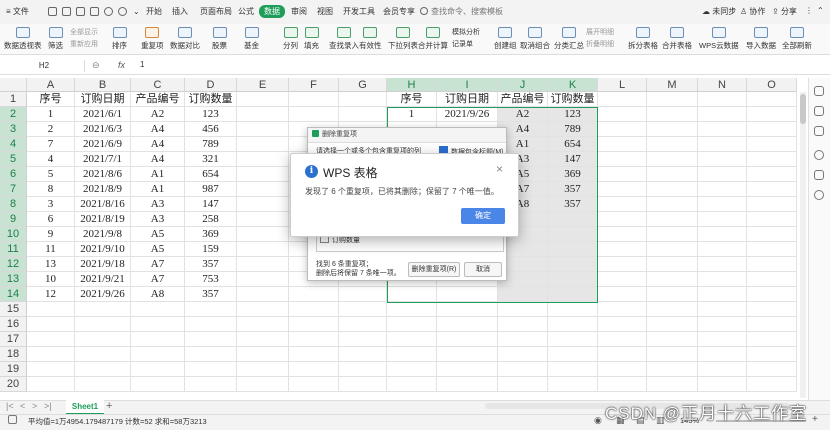 Image resolution: width=830 pixels, height=430 pixels. Describe the element at coordinates (573, 324) in the screenshot. I see `cell-k16` at that location.